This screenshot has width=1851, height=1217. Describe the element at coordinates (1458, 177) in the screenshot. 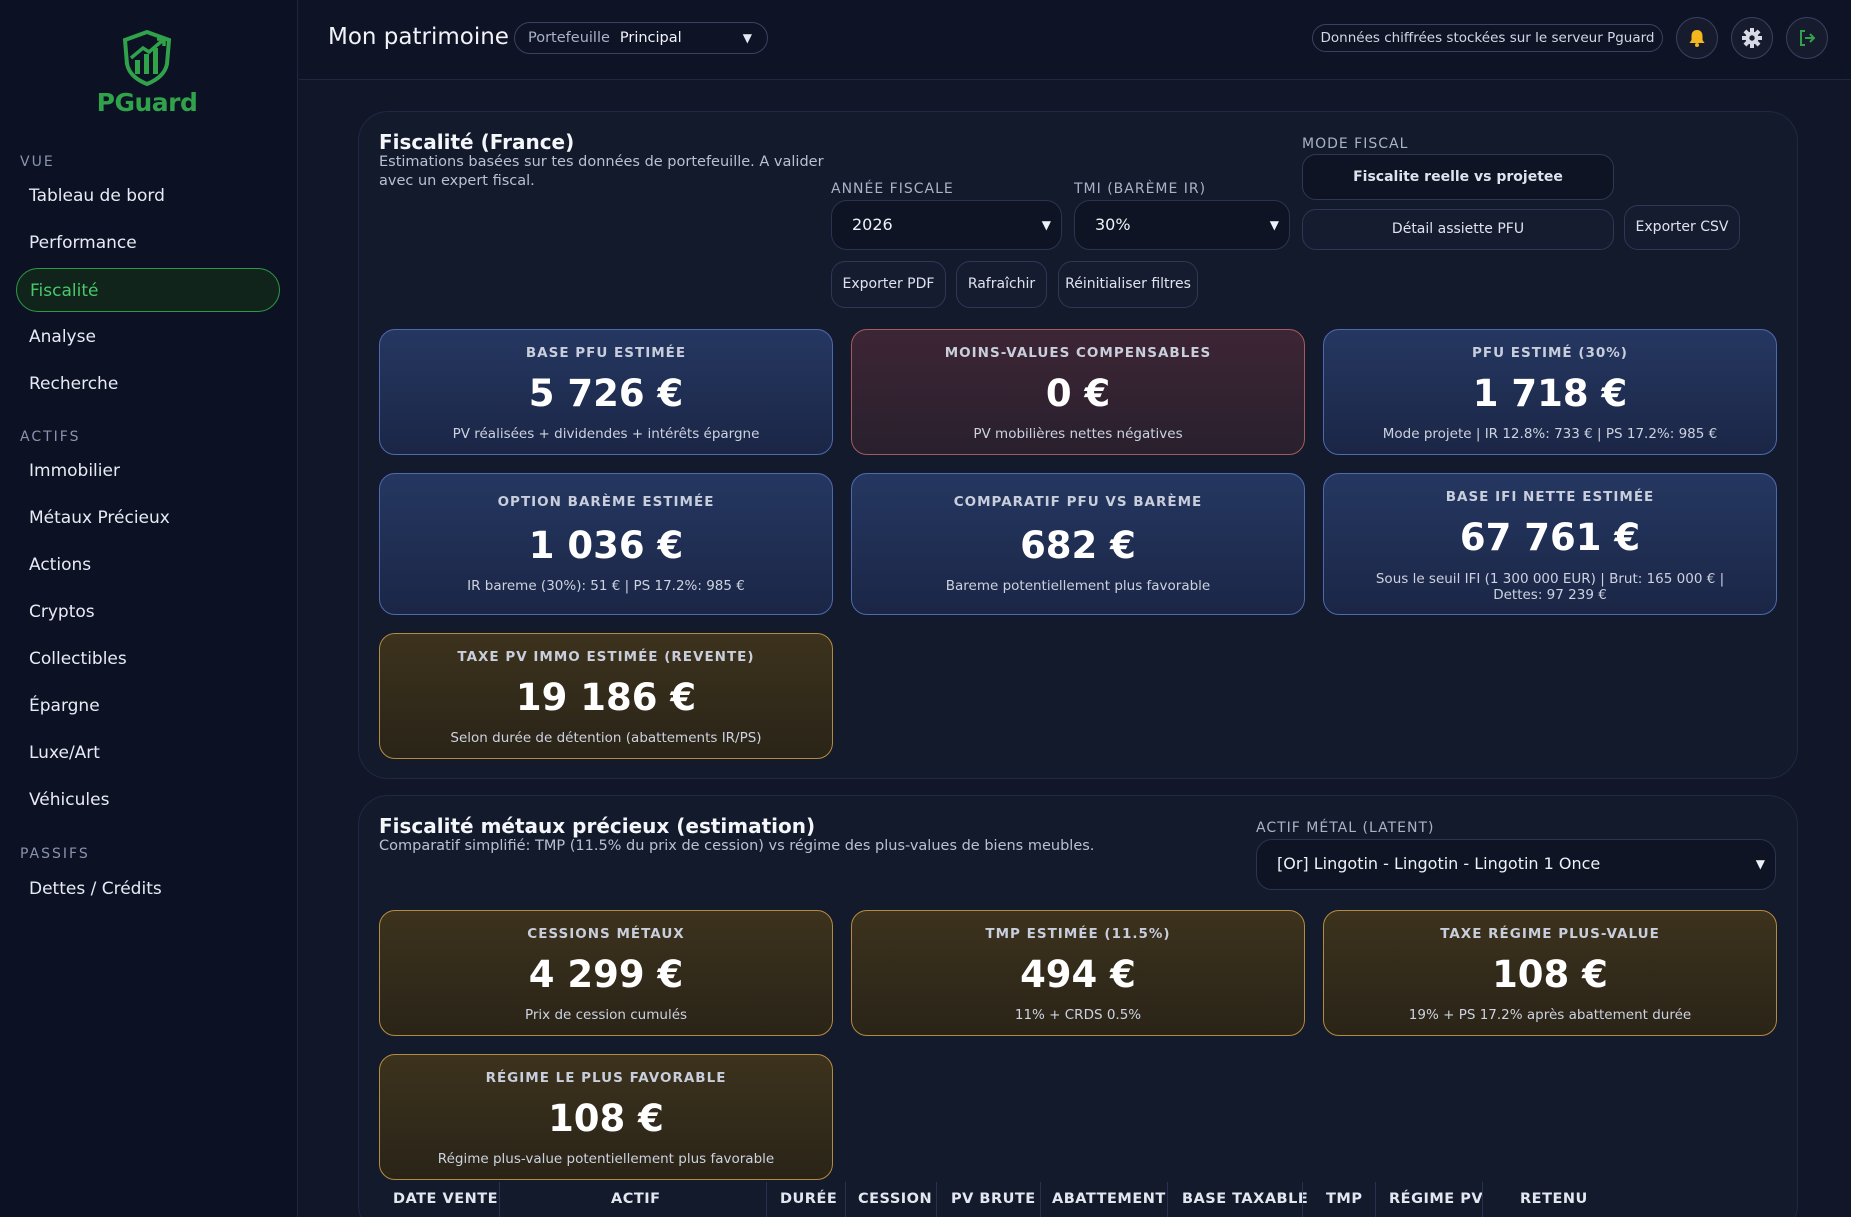

I see `fiscal-mode-toggle-button: Fiscalite reelle vs projetee` at that location.